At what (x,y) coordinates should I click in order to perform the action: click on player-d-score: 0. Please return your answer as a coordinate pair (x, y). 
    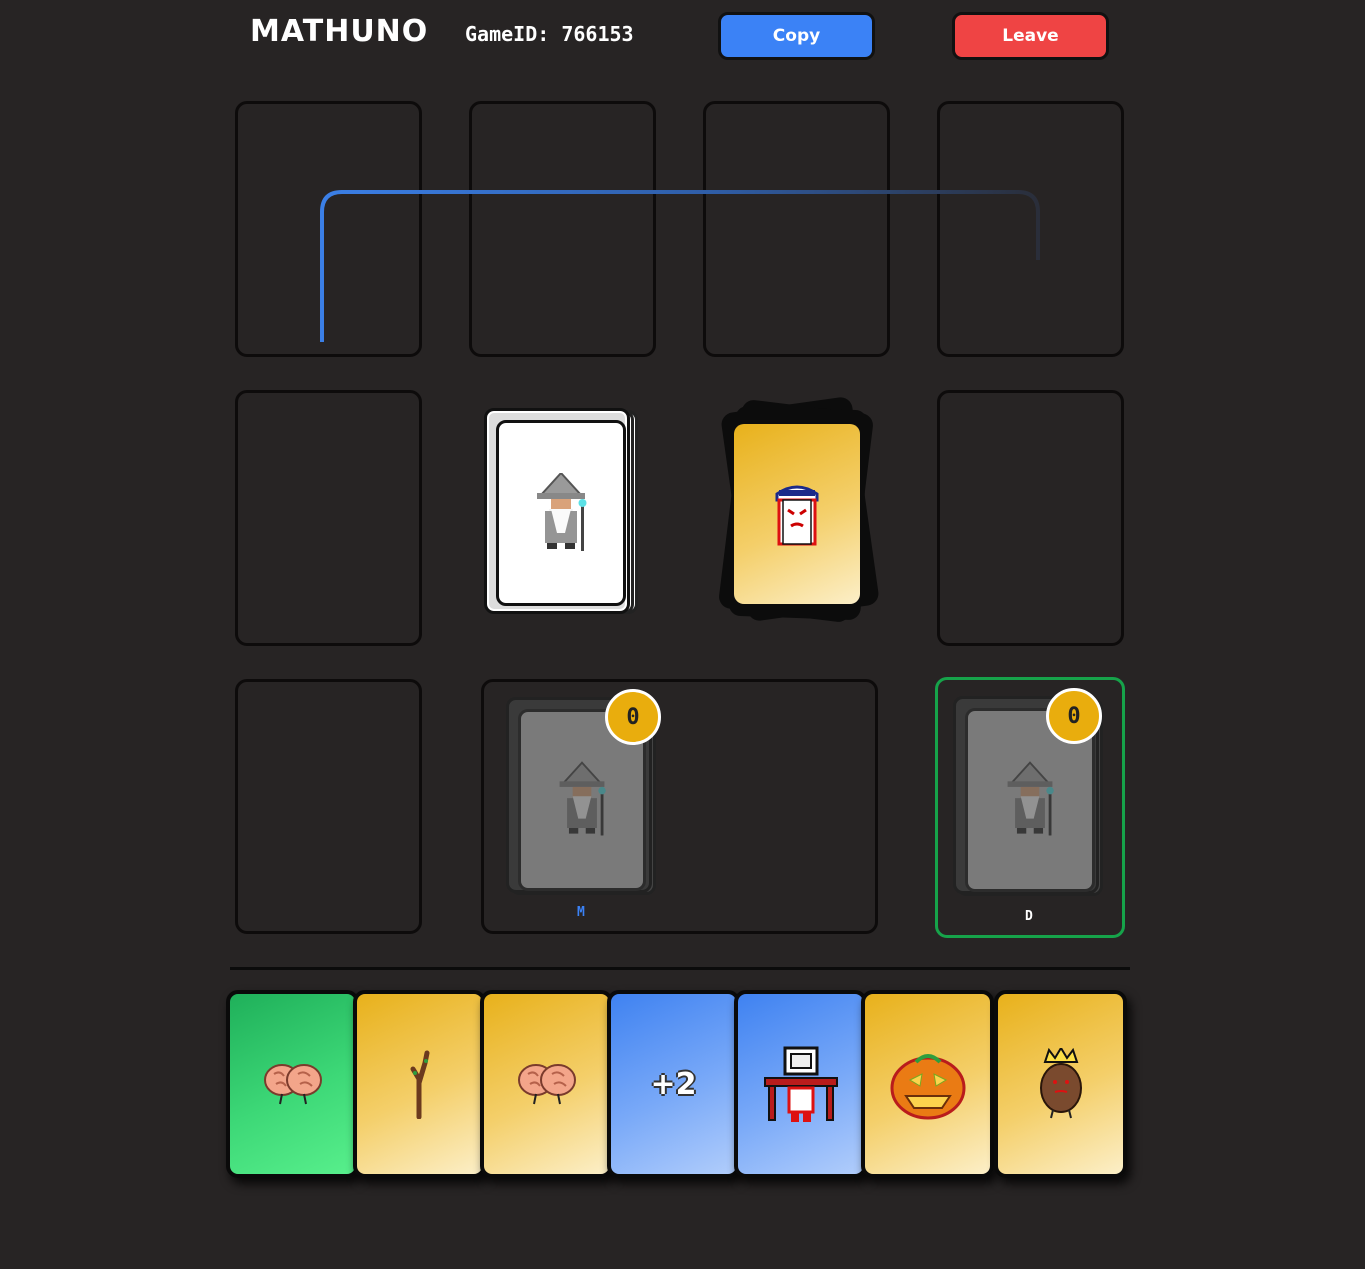
    Looking at the image, I should click on (1074, 716).